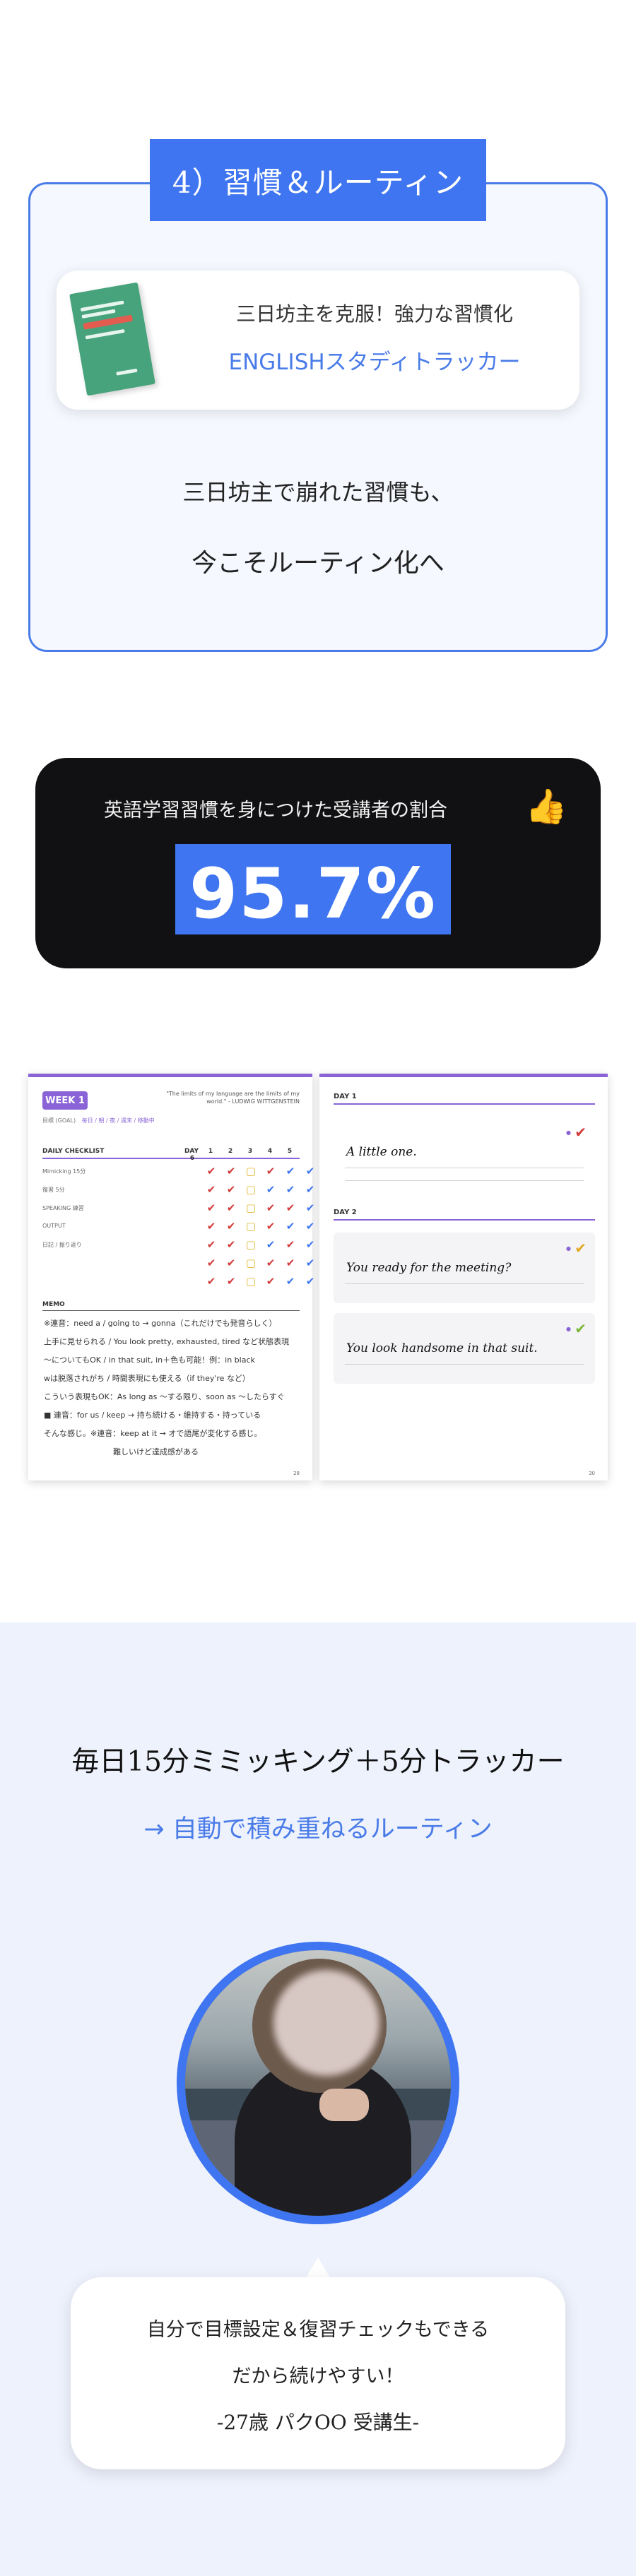 The width and height of the screenshot is (636, 2576). Describe the element at coordinates (296, 1473) in the screenshot. I see `page-number: 28` at that location.